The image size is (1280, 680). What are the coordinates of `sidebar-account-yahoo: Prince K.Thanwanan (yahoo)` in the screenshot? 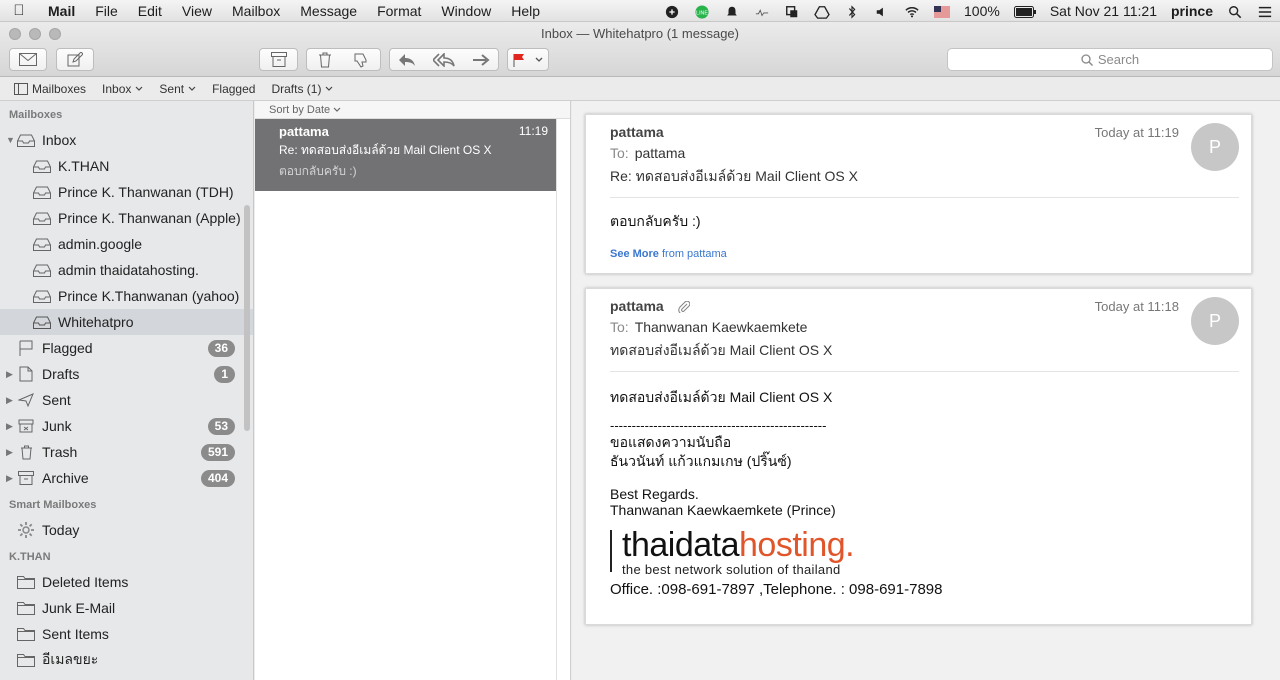 It's located at (126, 296).